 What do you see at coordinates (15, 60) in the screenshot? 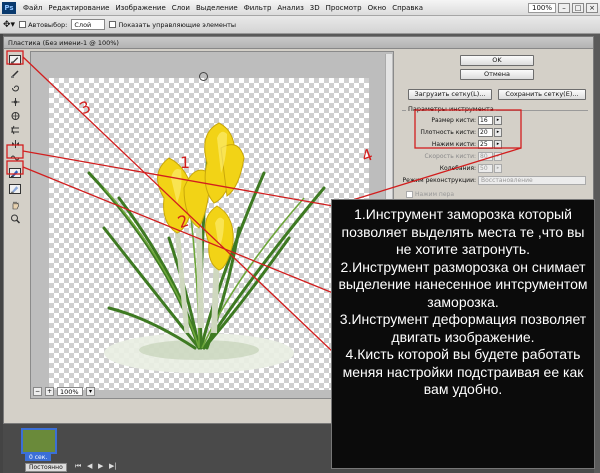
I see `forward-warp-tool-icon` at bounding box center [15, 60].